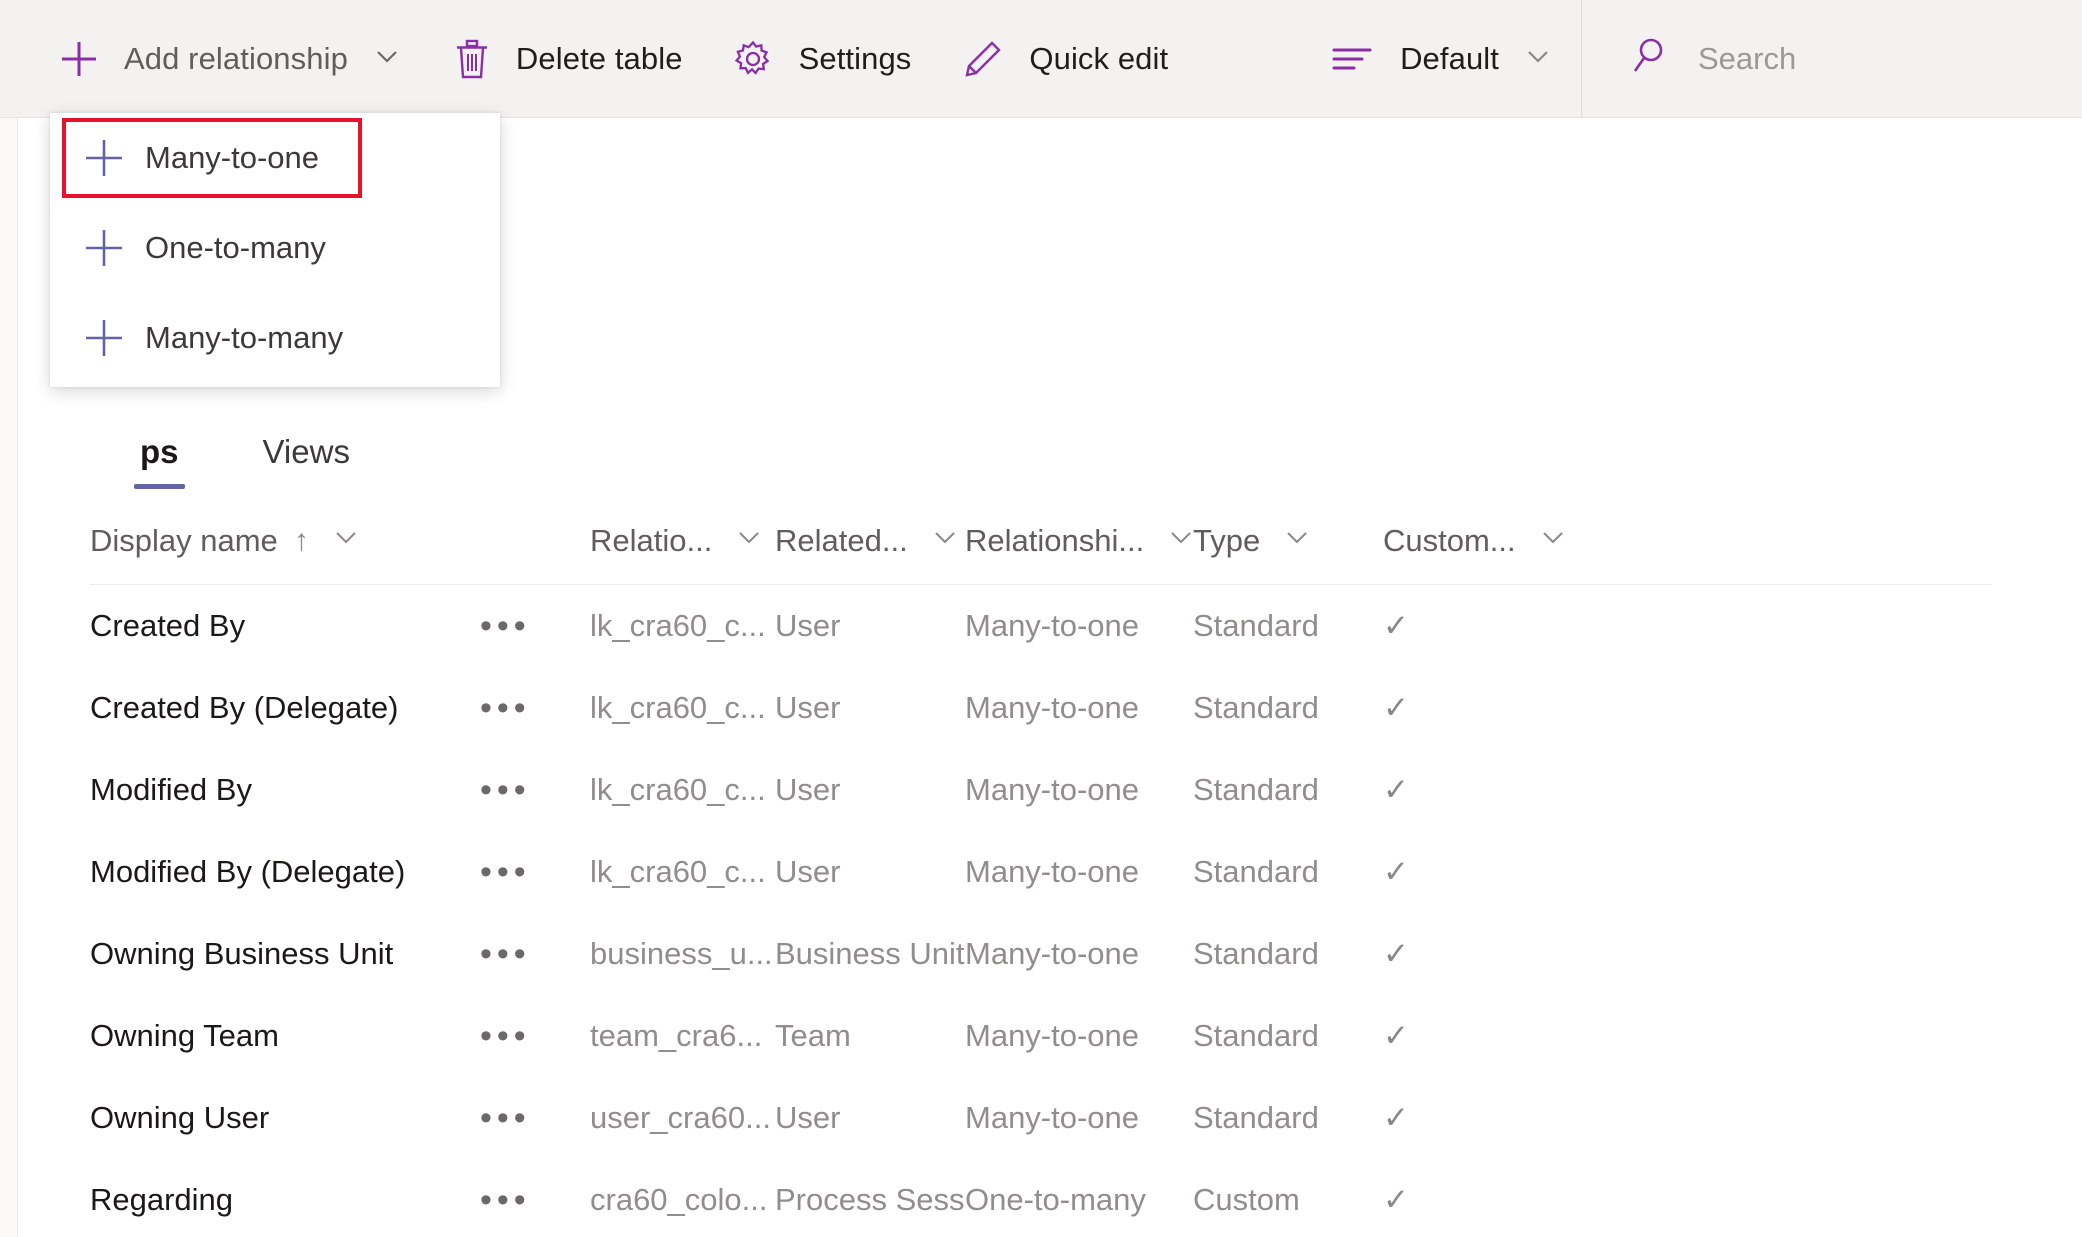 The image size is (2082, 1237). I want to click on view-selector-button: Default, so click(1455, 58).